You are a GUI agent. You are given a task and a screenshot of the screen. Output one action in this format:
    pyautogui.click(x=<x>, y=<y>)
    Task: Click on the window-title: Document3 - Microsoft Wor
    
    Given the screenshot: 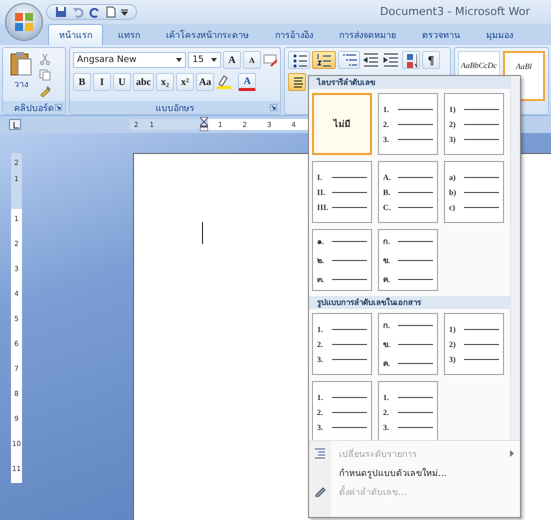 What is the action you would take?
    pyautogui.click(x=455, y=11)
    